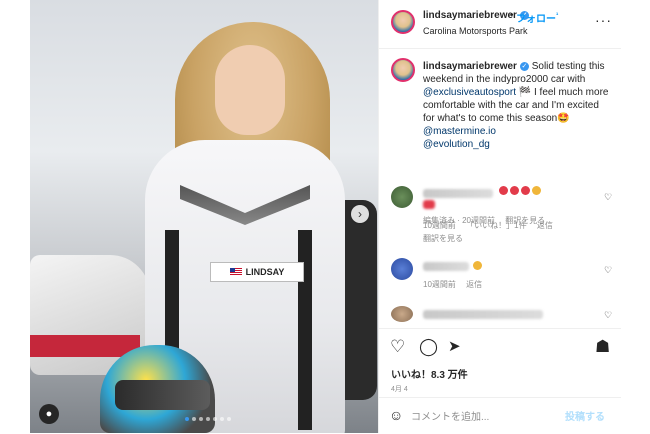 Image resolution: width=650 pixels, height=434 pixels. What do you see at coordinates (429, 373) in the screenshot?
I see `likes-count: いいね！8.3 万件` at bounding box center [429, 373].